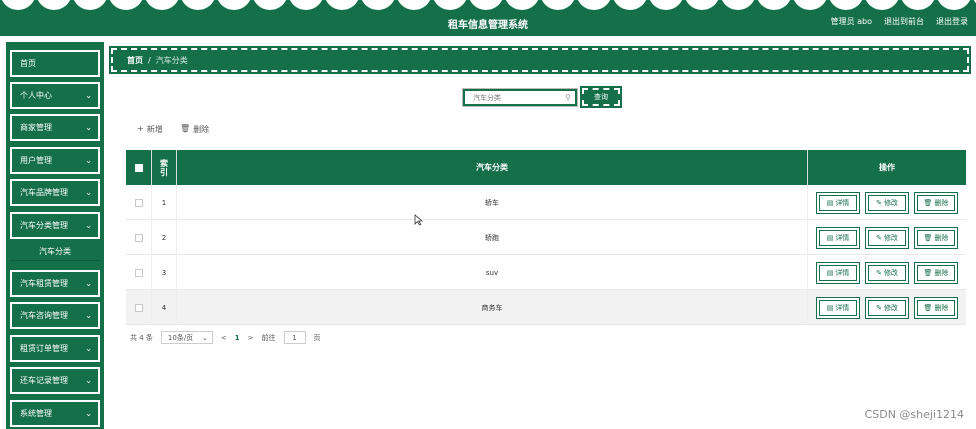 Image resolution: width=976 pixels, height=429 pixels. Describe the element at coordinates (141, 337) in the screenshot. I see `pagination-total: 共 4 条` at that location.